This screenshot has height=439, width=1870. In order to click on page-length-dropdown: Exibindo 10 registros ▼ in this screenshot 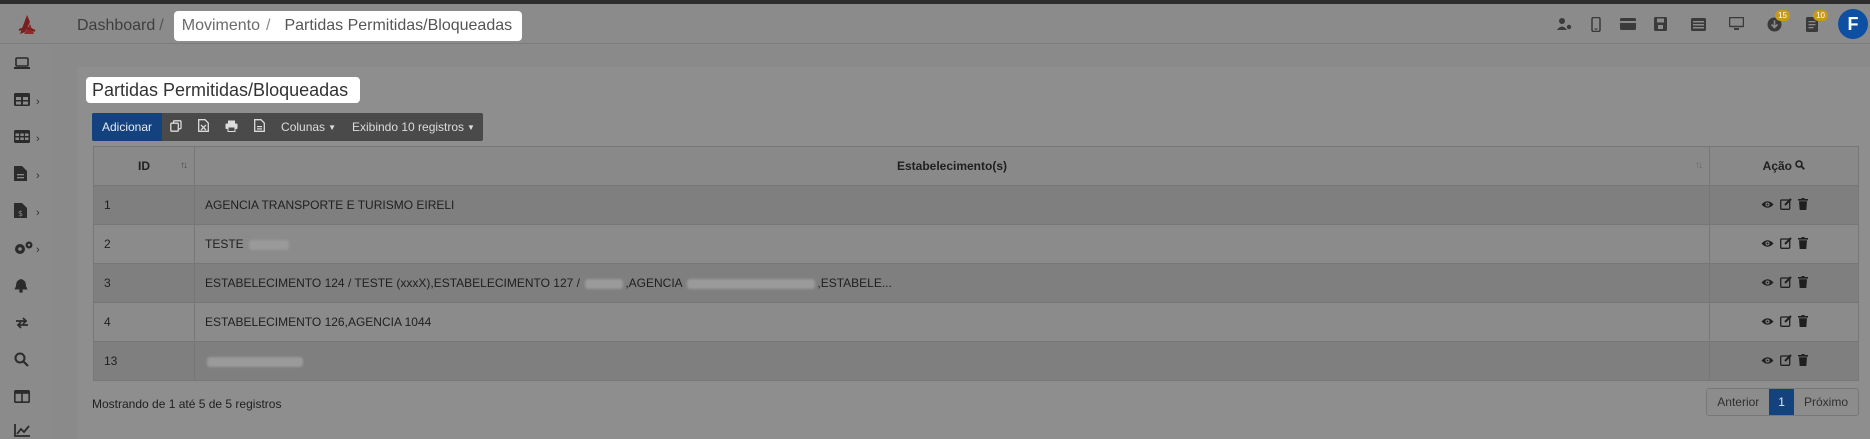, I will do `click(413, 127)`.